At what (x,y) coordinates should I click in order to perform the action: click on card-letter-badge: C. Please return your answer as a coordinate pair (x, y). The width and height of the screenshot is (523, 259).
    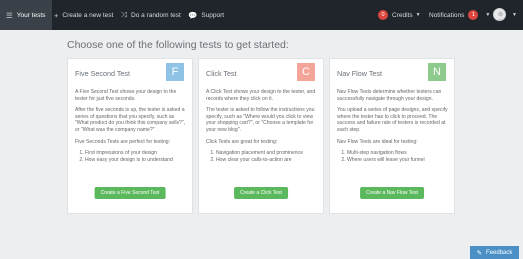
    Looking at the image, I should click on (306, 72).